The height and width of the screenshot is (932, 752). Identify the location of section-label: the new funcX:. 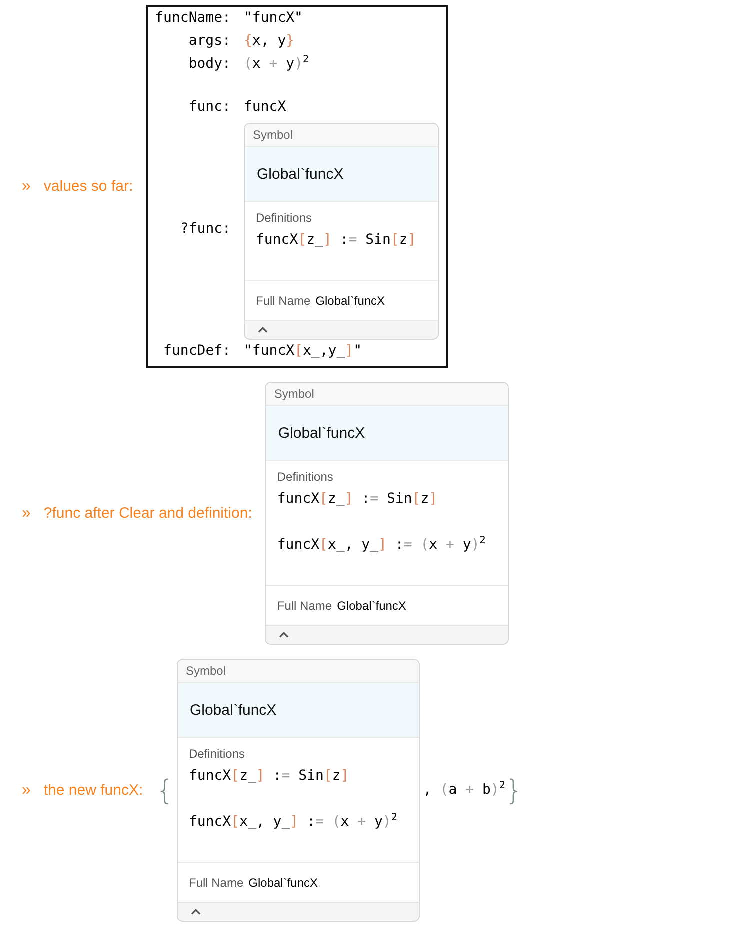
(94, 790).